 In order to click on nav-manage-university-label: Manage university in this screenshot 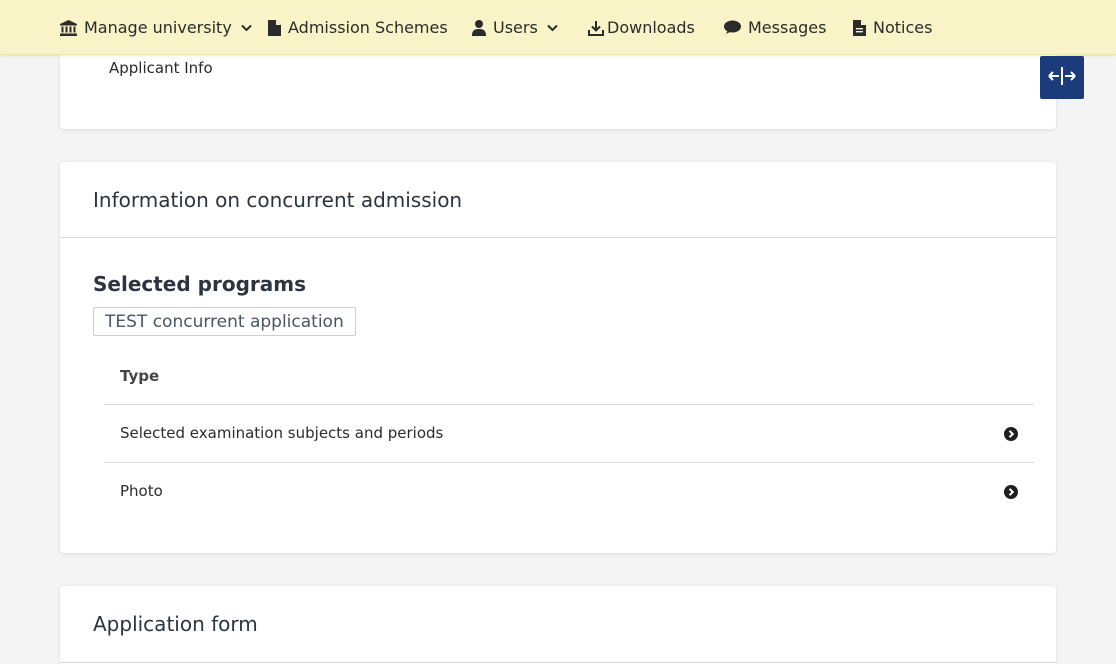, I will do `click(158, 27)`.